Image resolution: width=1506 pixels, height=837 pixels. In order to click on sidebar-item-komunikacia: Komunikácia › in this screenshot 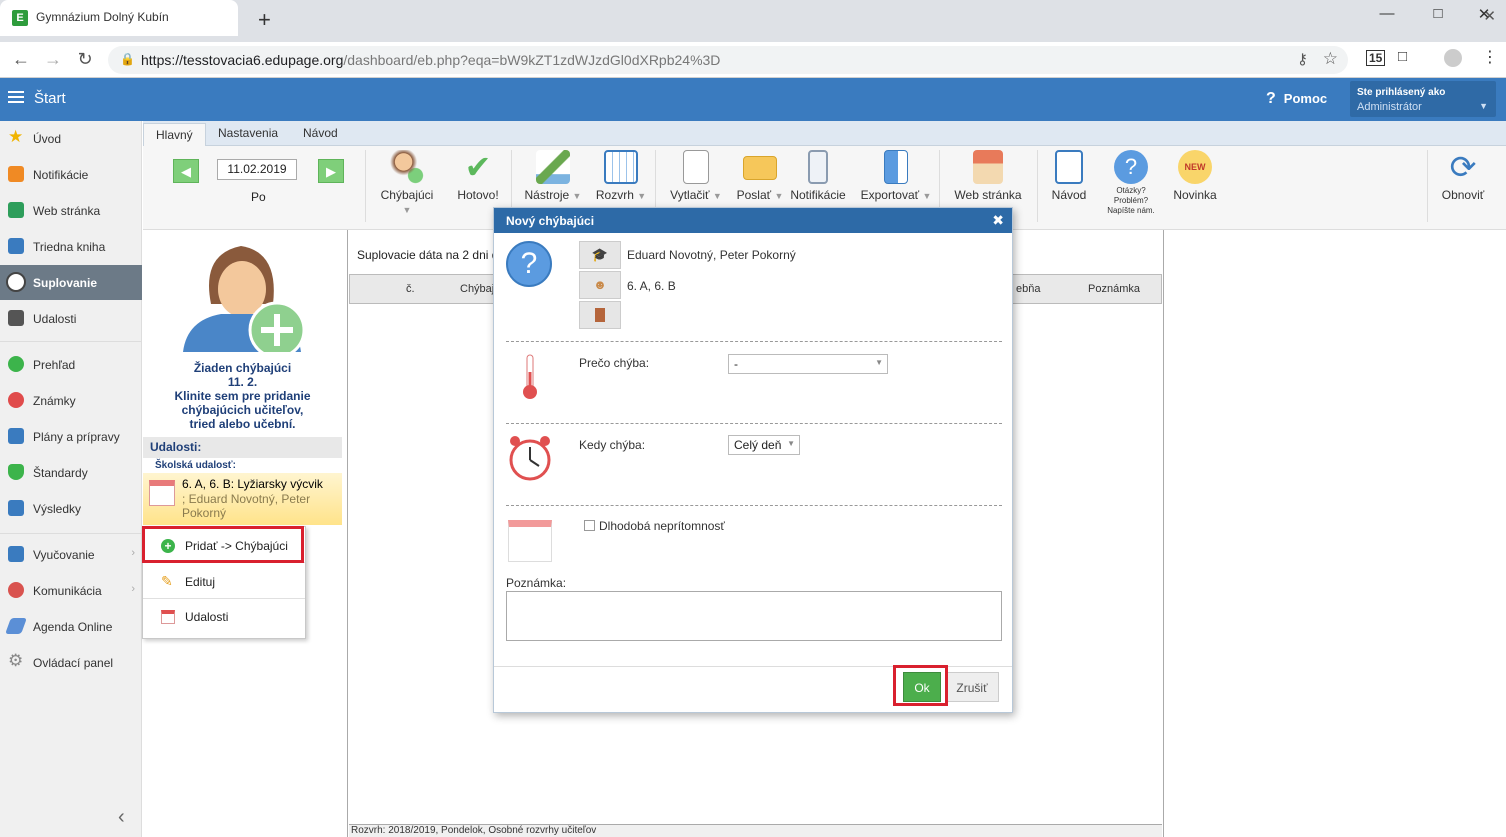, I will do `click(71, 590)`.